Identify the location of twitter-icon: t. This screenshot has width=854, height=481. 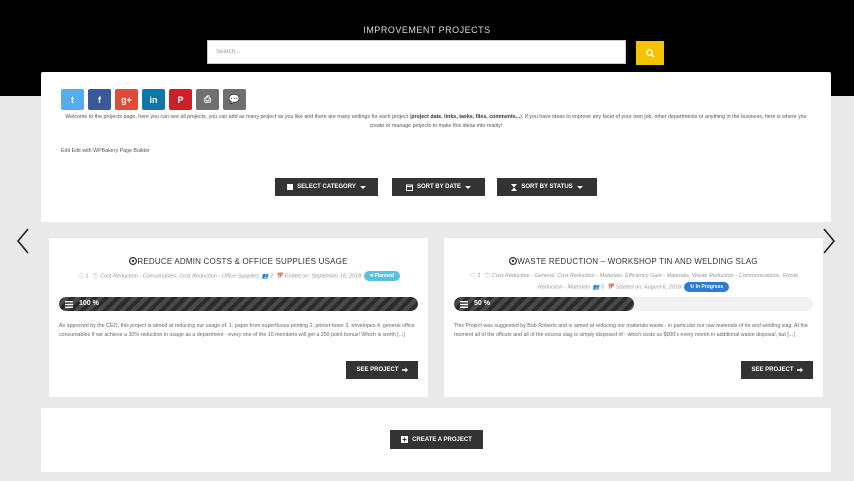
(72, 99).